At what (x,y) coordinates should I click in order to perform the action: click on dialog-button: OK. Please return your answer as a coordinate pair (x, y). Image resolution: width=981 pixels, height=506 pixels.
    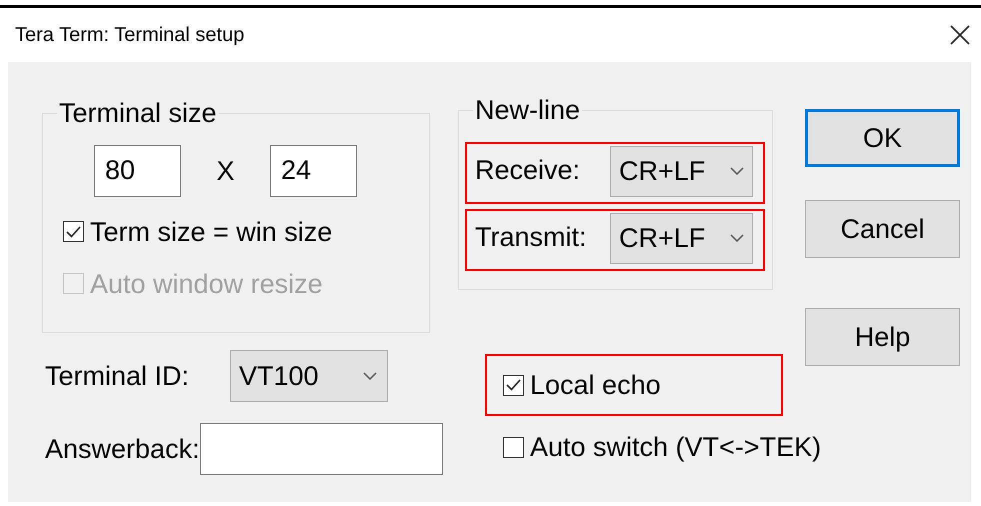
    Looking at the image, I should click on (882, 138).